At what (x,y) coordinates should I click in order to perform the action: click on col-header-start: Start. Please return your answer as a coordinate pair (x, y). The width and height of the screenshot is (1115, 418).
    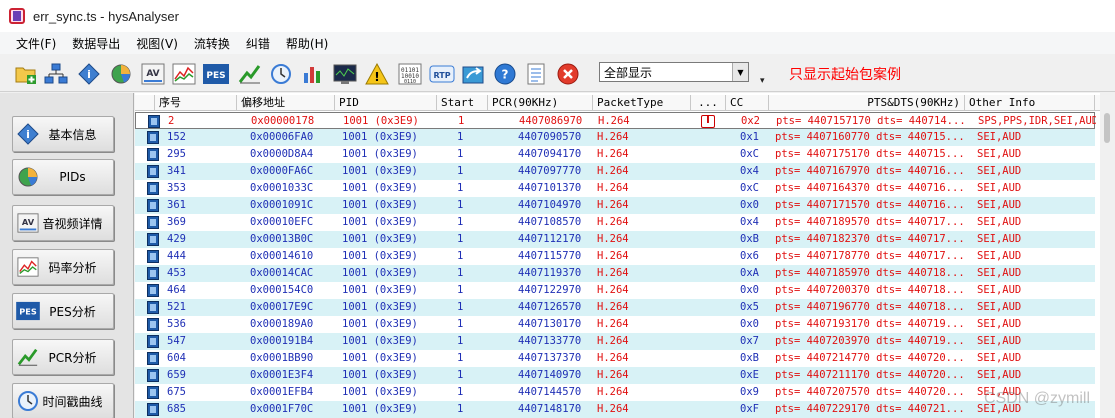
    Looking at the image, I should click on (462, 103).